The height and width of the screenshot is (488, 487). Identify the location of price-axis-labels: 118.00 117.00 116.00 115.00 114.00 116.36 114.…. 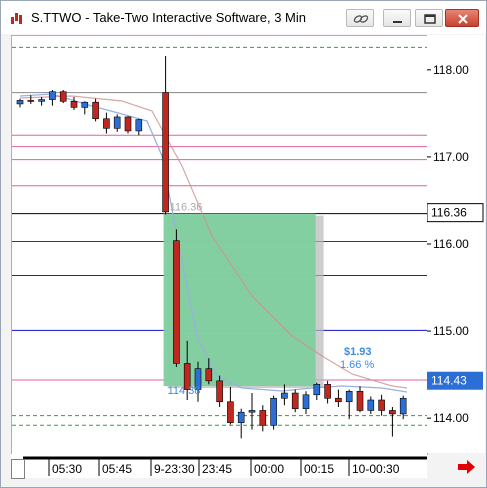
(455, 244).